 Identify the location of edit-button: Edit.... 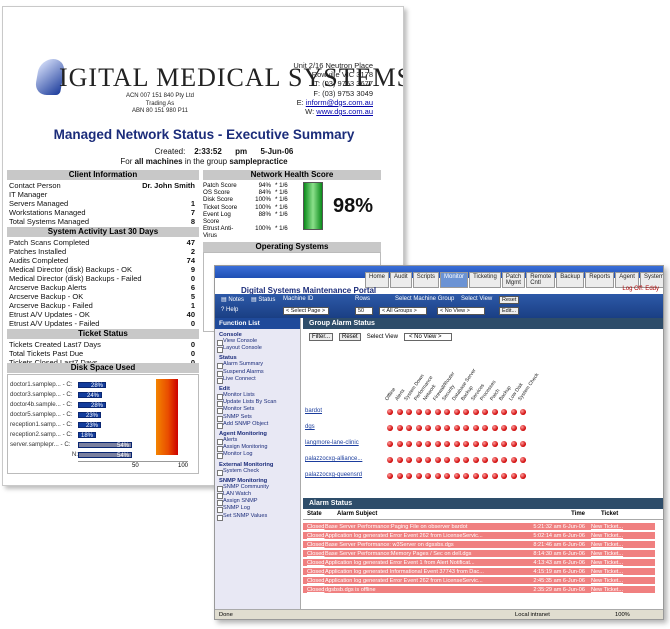
(509, 311).